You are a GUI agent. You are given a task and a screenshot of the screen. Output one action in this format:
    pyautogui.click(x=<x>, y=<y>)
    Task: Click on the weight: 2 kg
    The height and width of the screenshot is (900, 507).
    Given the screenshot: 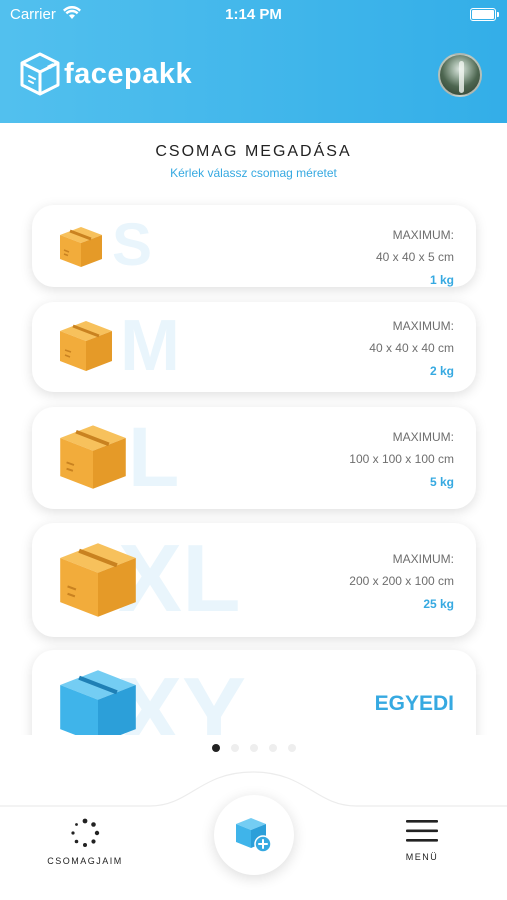 What is the action you would take?
    pyautogui.click(x=441, y=371)
    